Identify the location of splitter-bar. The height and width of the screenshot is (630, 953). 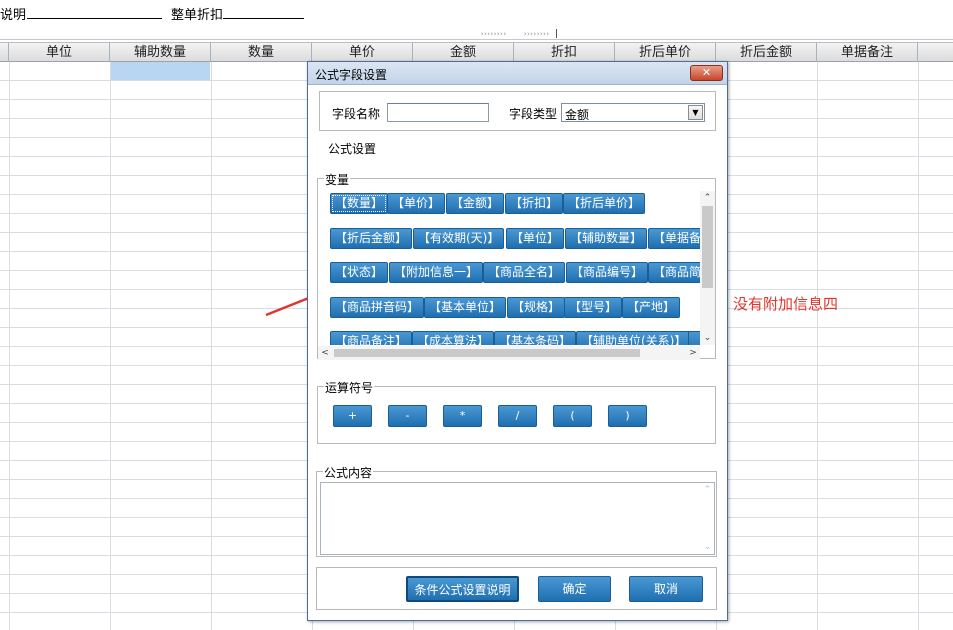
(476, 39).